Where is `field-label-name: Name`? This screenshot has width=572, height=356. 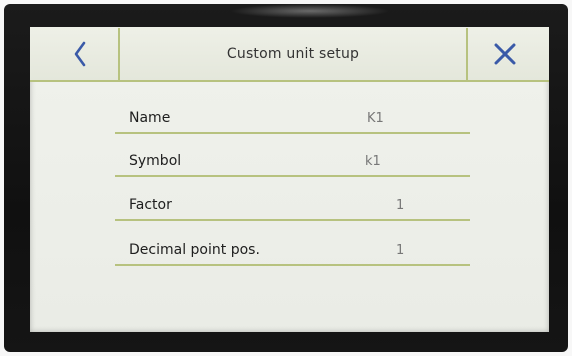 field-label-name: Name is located at coordinates (150, 118).